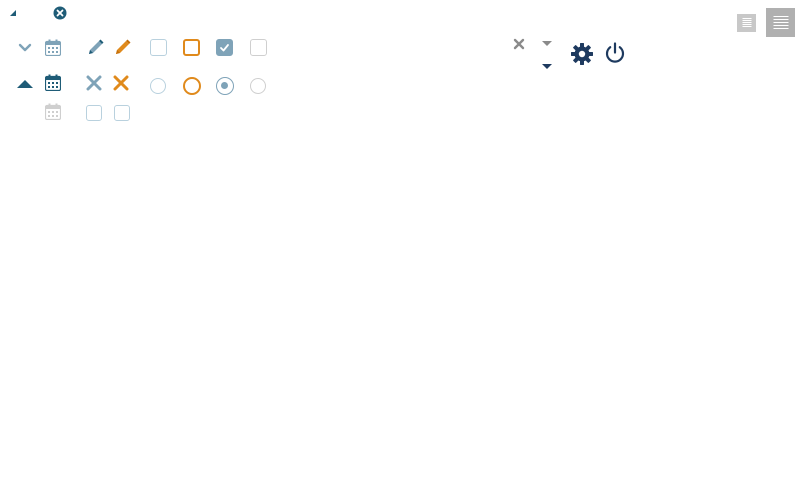 The width and height of the screenshot is (800, 500). Describe the element at coordinates (25, 48) in the screenshot. I see `chevron-down-icon` at that location.